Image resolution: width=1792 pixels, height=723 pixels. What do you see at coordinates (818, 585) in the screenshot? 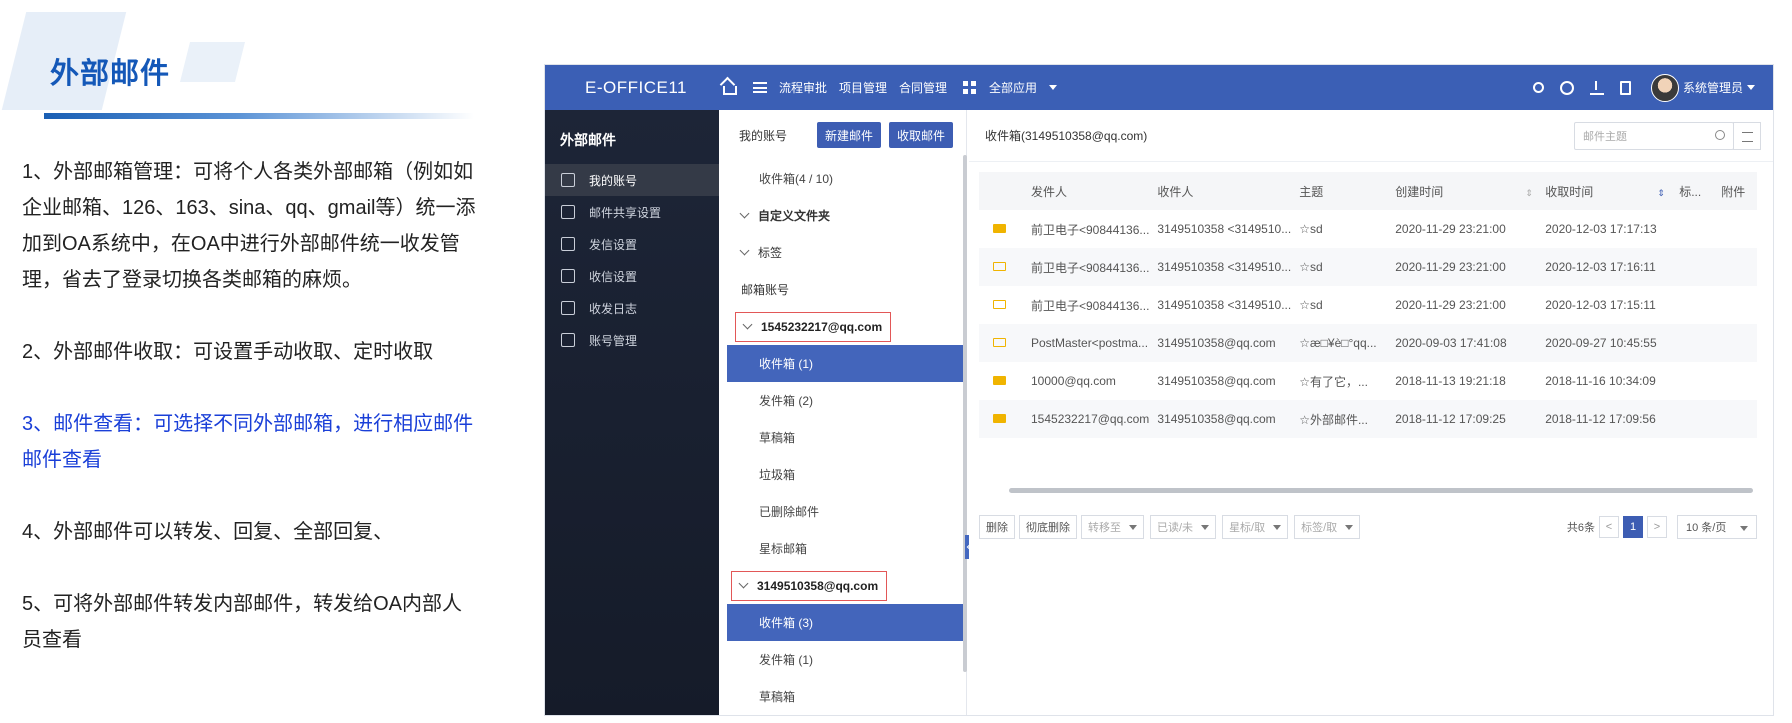
I see `account-label: 3149510358@qq.com` at bounding box center [818, 585].